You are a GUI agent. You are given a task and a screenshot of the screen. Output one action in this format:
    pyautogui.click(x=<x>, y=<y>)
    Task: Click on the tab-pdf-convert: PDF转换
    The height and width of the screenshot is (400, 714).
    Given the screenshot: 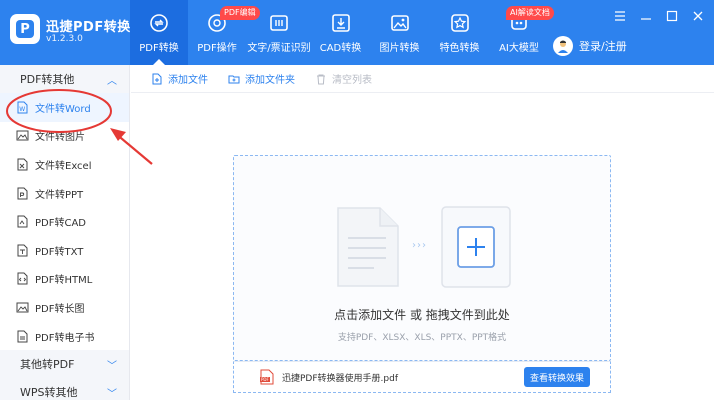 What is the action you would take?
    pyautogui.click(x=159, y=32)
    